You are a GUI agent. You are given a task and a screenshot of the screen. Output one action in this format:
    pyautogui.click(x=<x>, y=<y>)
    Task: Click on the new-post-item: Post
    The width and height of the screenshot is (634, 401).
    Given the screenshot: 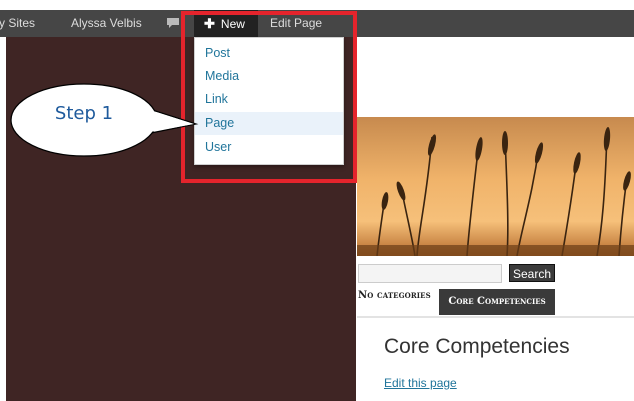 What is the action you would take?
    pyautogui.click(x=269, y=53)
    